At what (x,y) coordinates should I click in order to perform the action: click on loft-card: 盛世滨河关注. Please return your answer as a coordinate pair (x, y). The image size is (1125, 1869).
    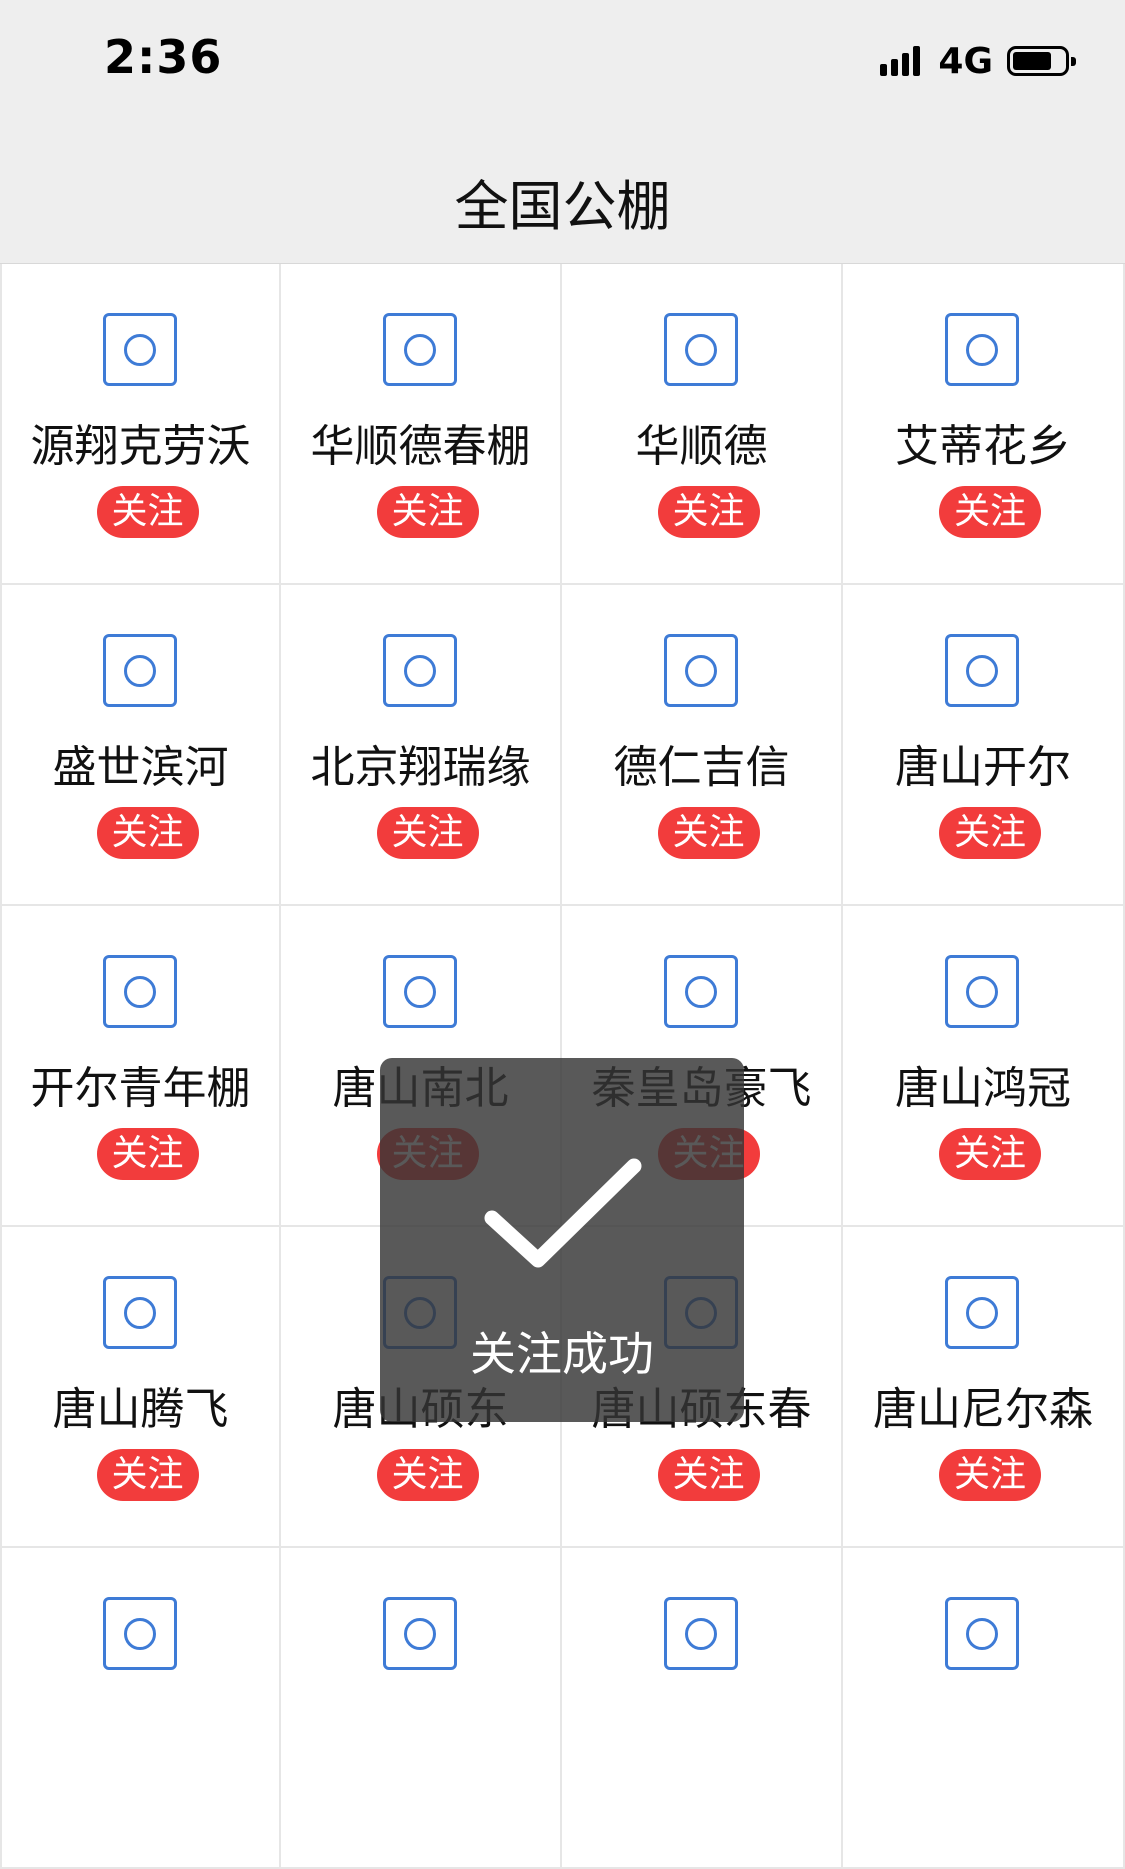
    Looking at the image, I should click on (140, 745).